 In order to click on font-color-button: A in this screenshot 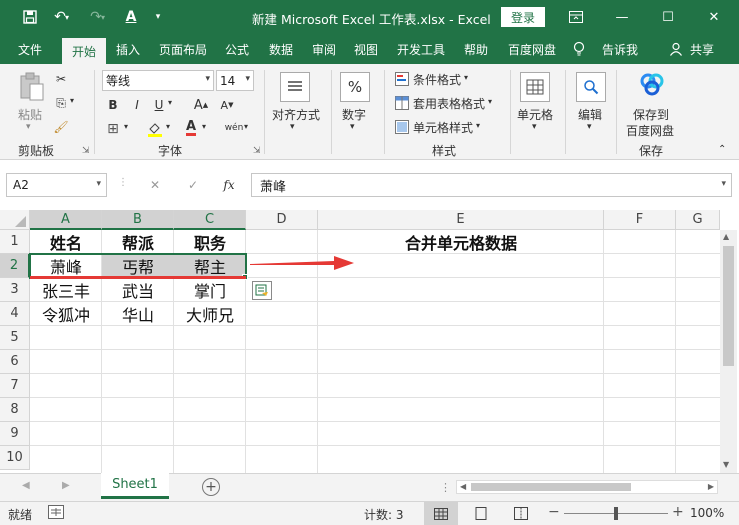, I will do `click(191, 128)`.